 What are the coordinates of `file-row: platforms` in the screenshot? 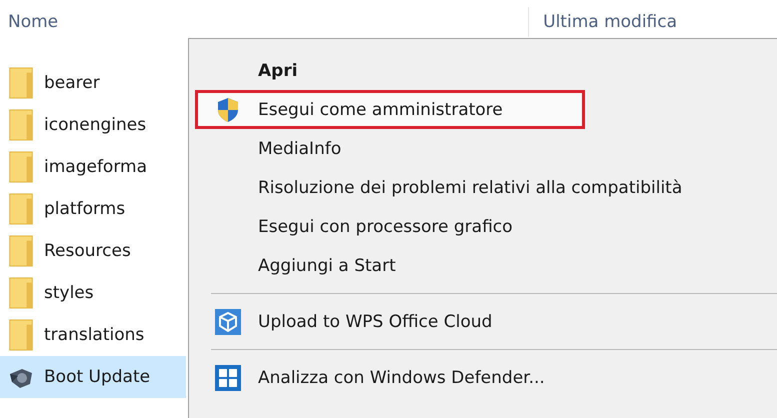 It's located at (93, 209).